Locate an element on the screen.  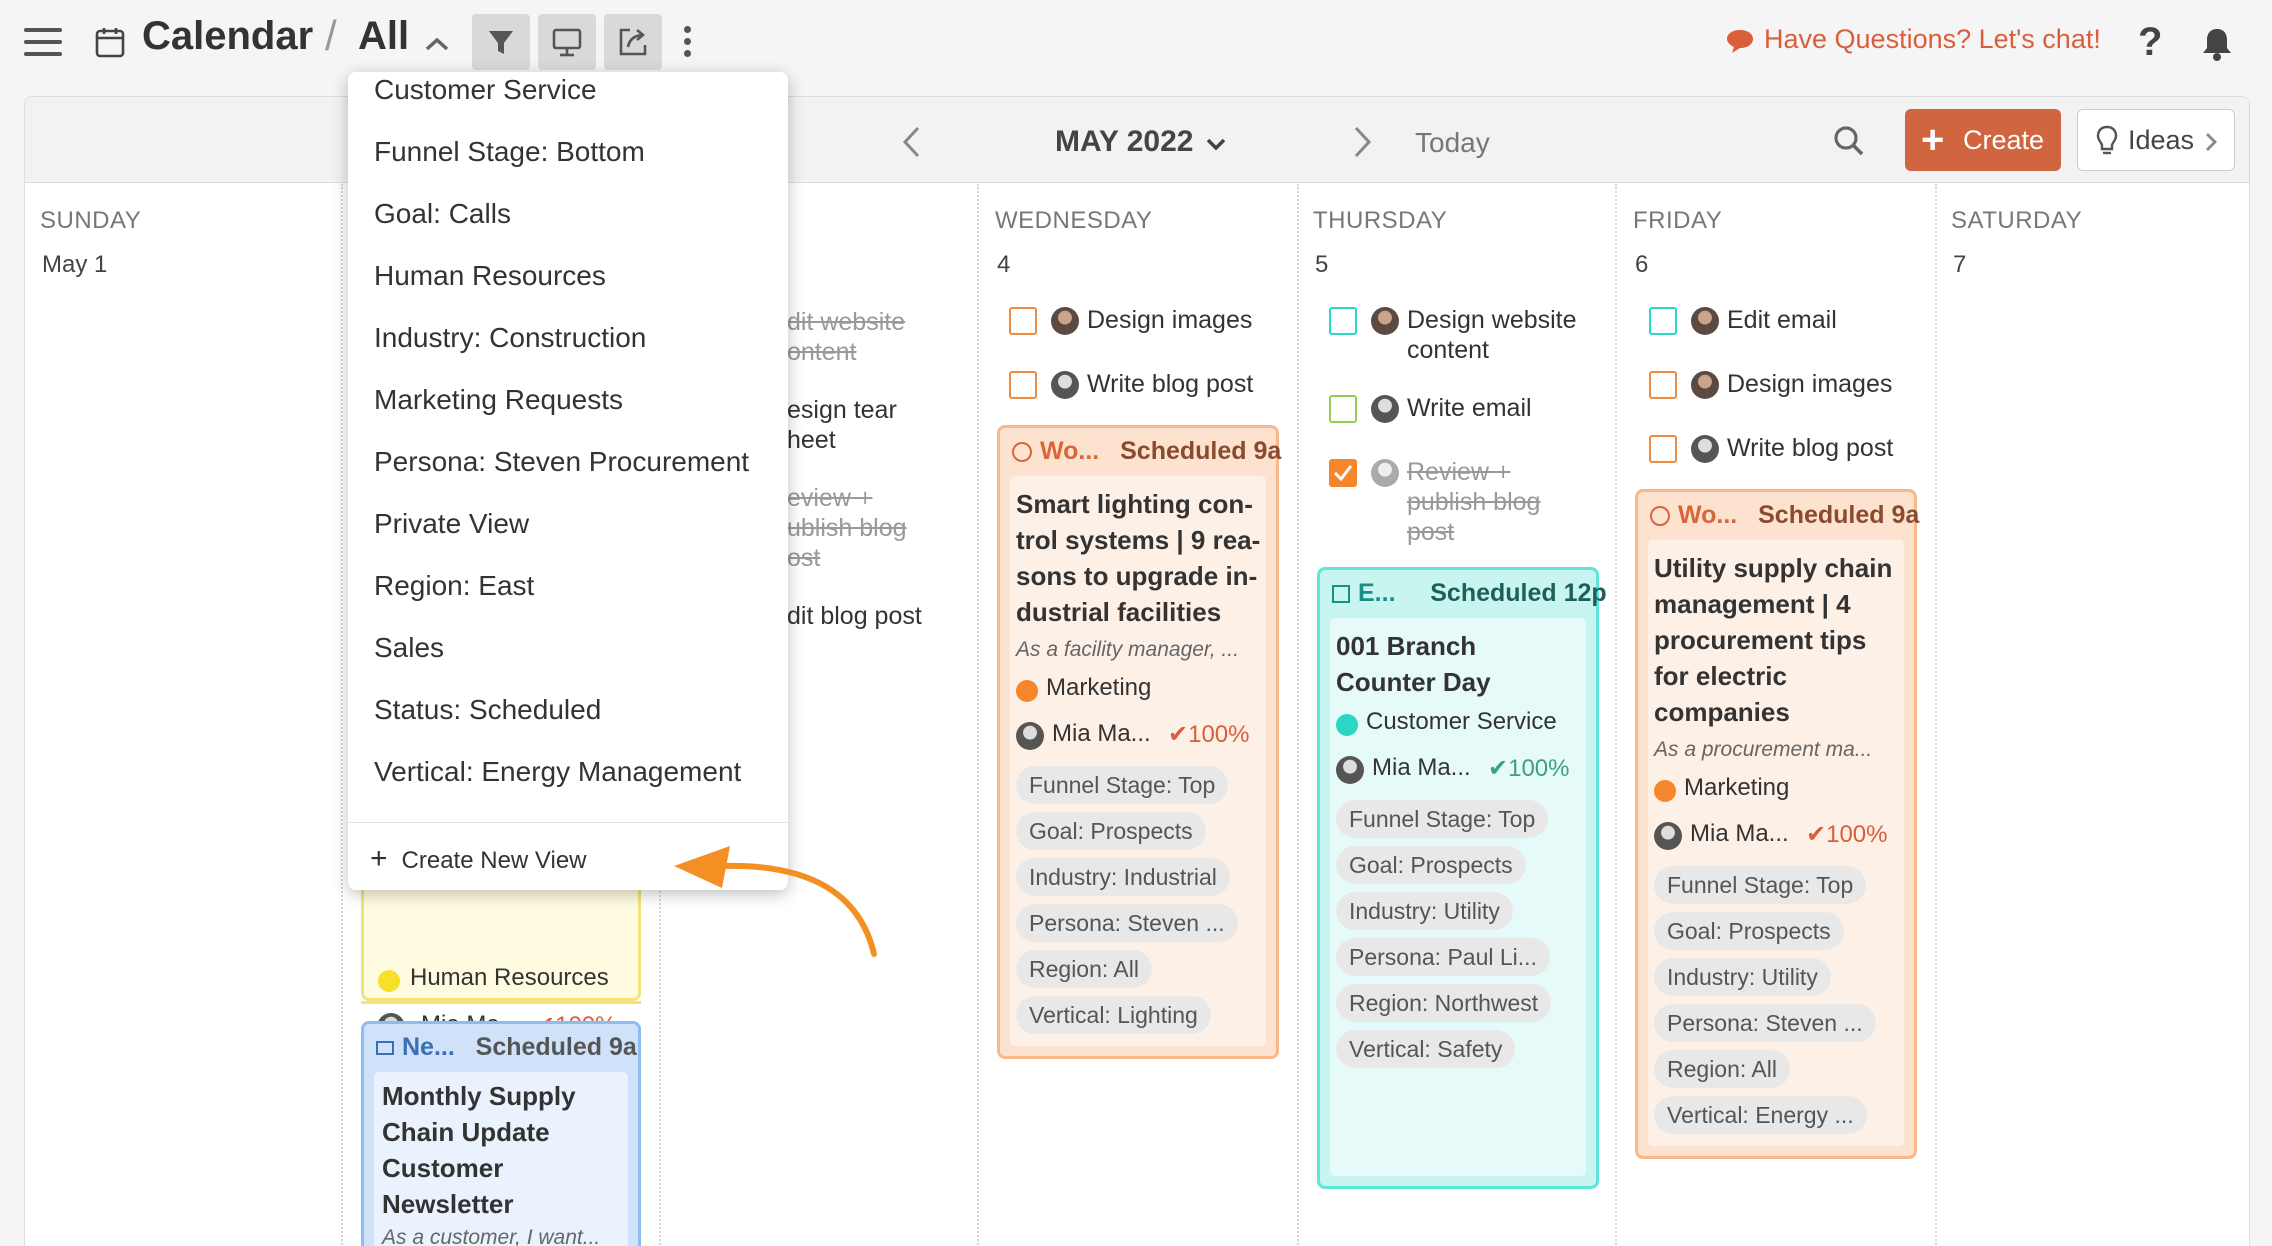
ideas-label: Ideas is located at coordinates (2161, 140).